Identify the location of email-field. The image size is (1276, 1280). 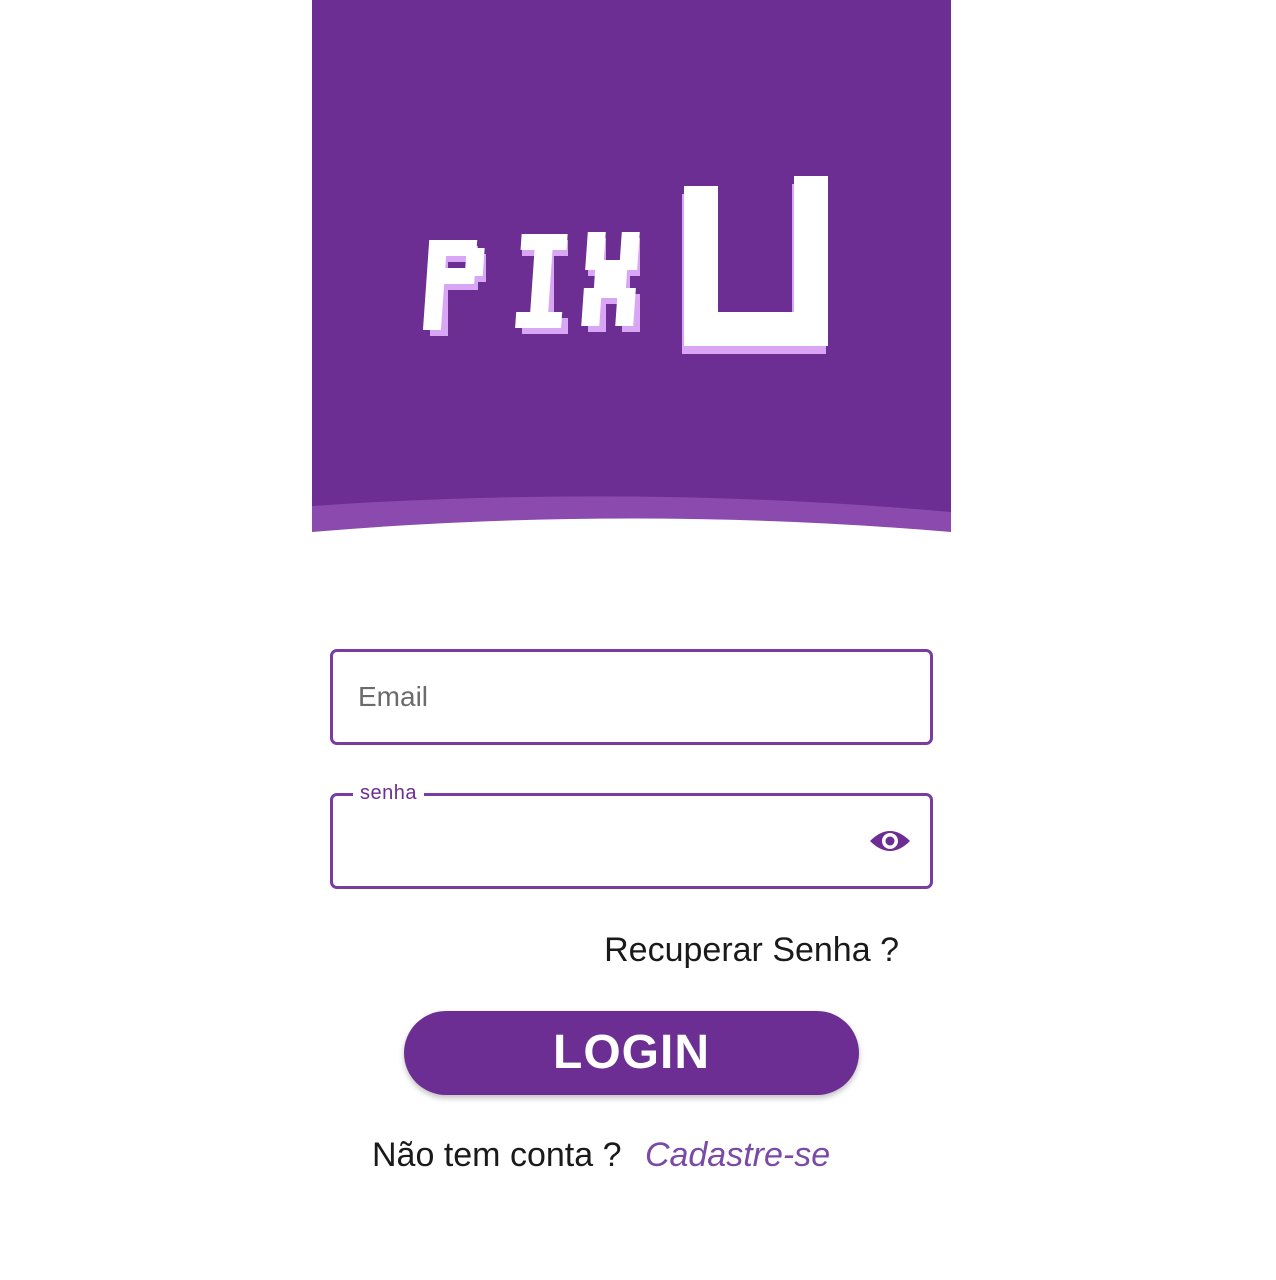
(631, 697).